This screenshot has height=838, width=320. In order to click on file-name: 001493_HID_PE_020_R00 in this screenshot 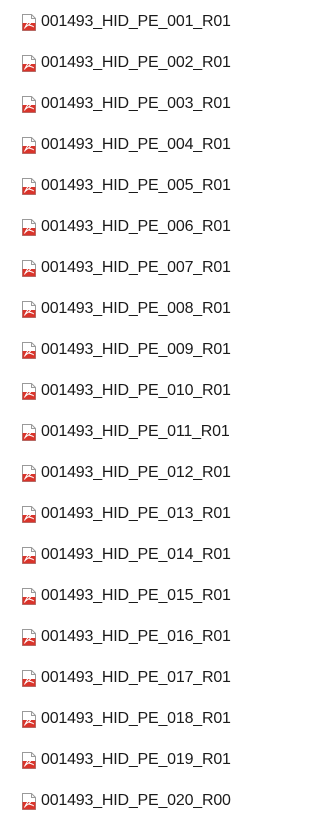, I will do `click(136, 800)`.